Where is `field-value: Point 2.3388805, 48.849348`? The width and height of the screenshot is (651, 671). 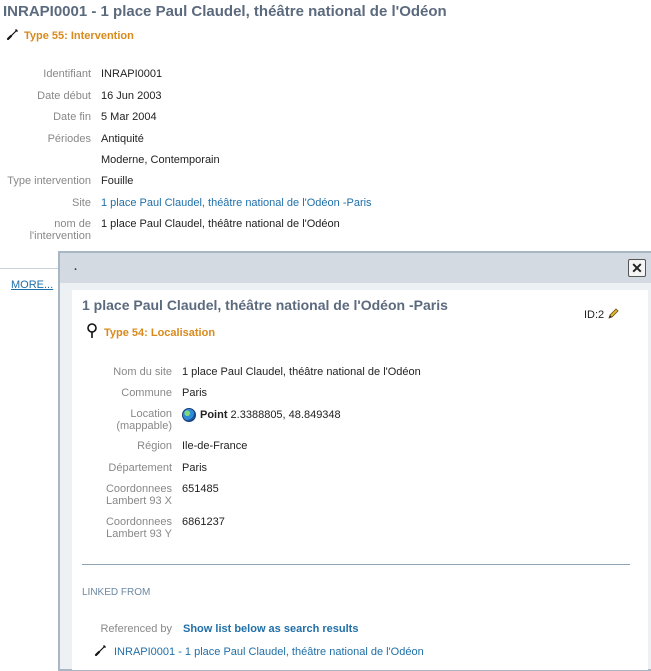 field-value: Point 2.3388805, 48.849348 is located at coordinates (261, 415).